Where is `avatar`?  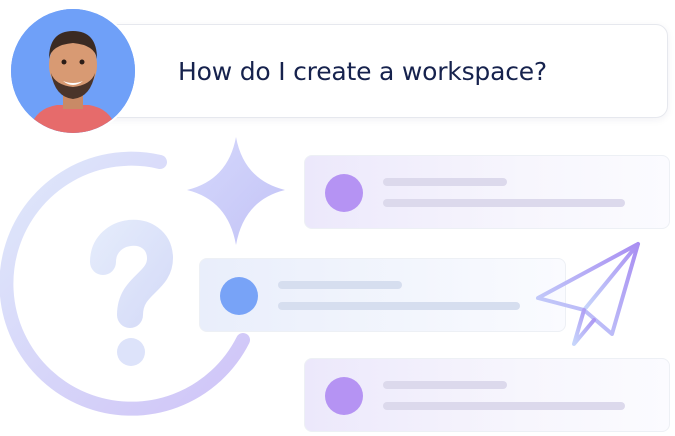
avatar is located at coordinates (73, 71).